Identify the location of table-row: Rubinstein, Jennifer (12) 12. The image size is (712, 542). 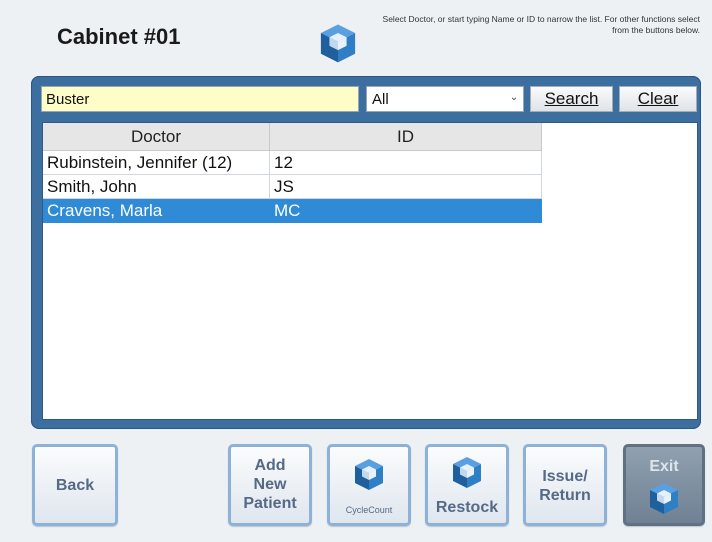
(292, 162).